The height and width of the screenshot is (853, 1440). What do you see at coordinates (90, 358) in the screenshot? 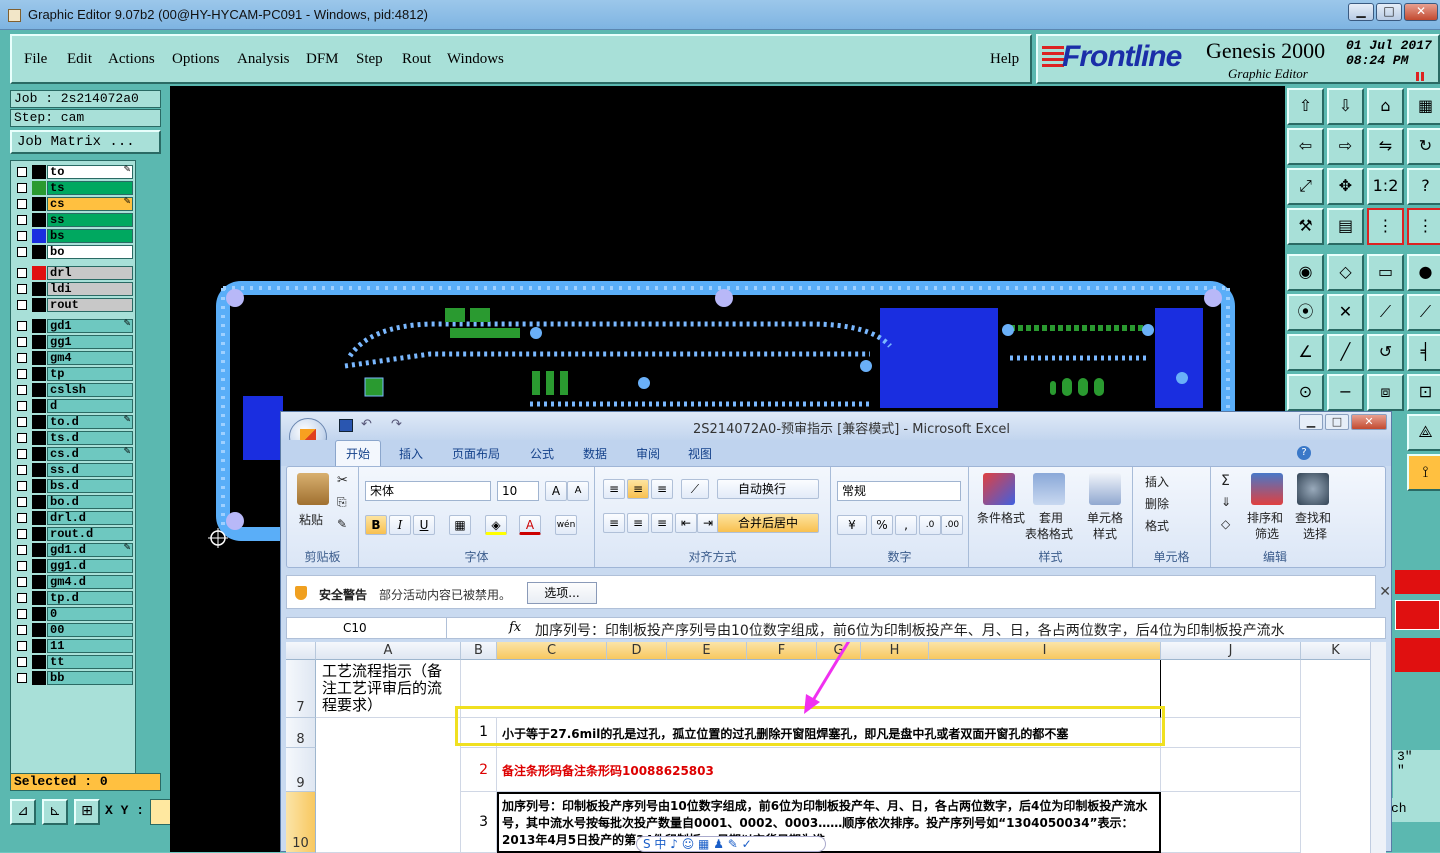
I see `layer-name: gm4` at bounding box center [90, 358].